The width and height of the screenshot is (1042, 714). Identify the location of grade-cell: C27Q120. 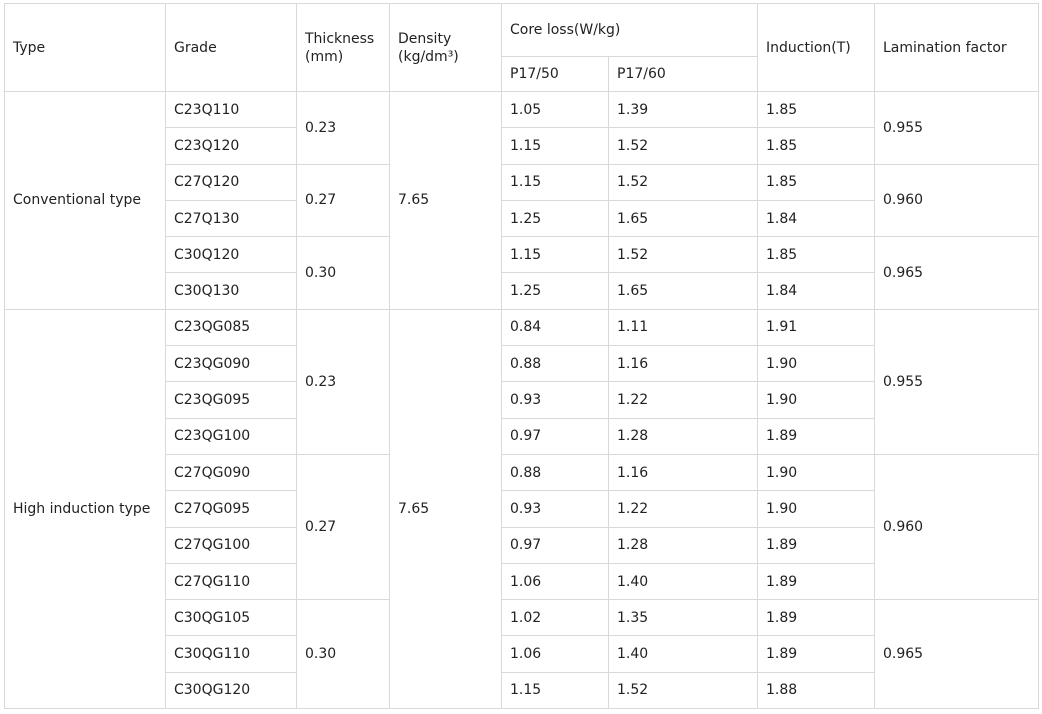
(231, 182).